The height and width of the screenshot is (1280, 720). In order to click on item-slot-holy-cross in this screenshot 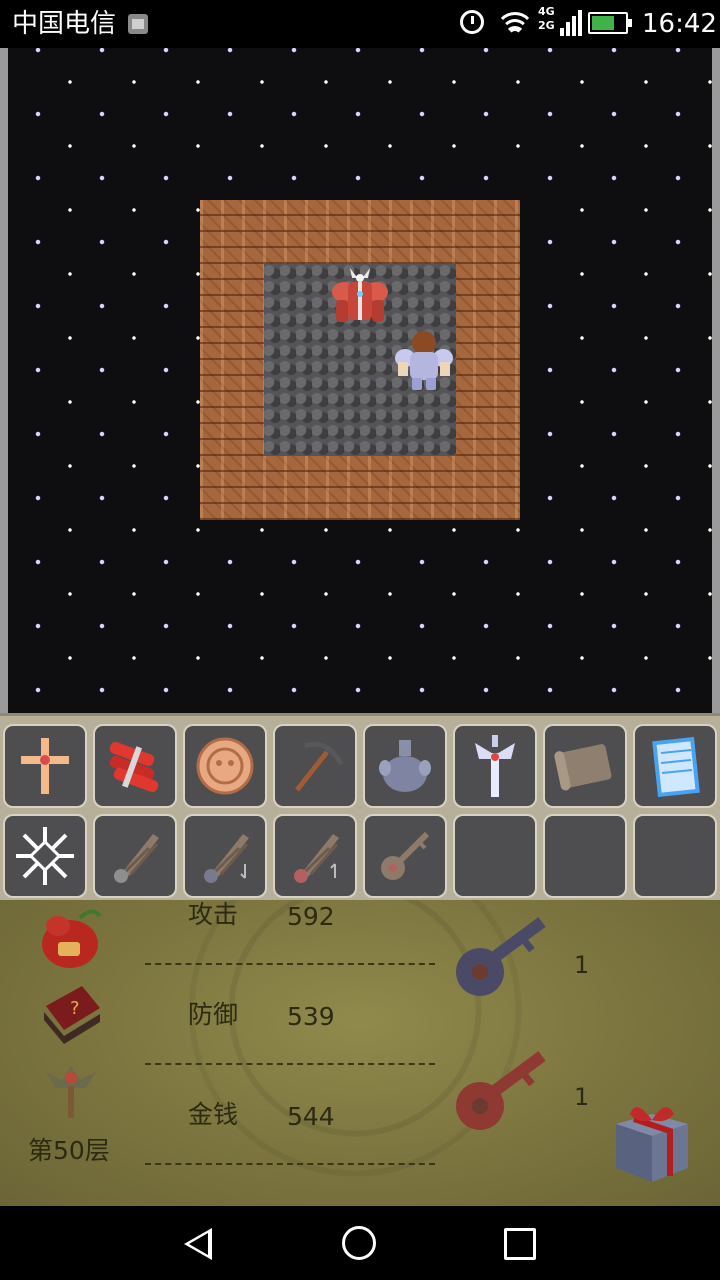, I will do `click(45, 766)`.